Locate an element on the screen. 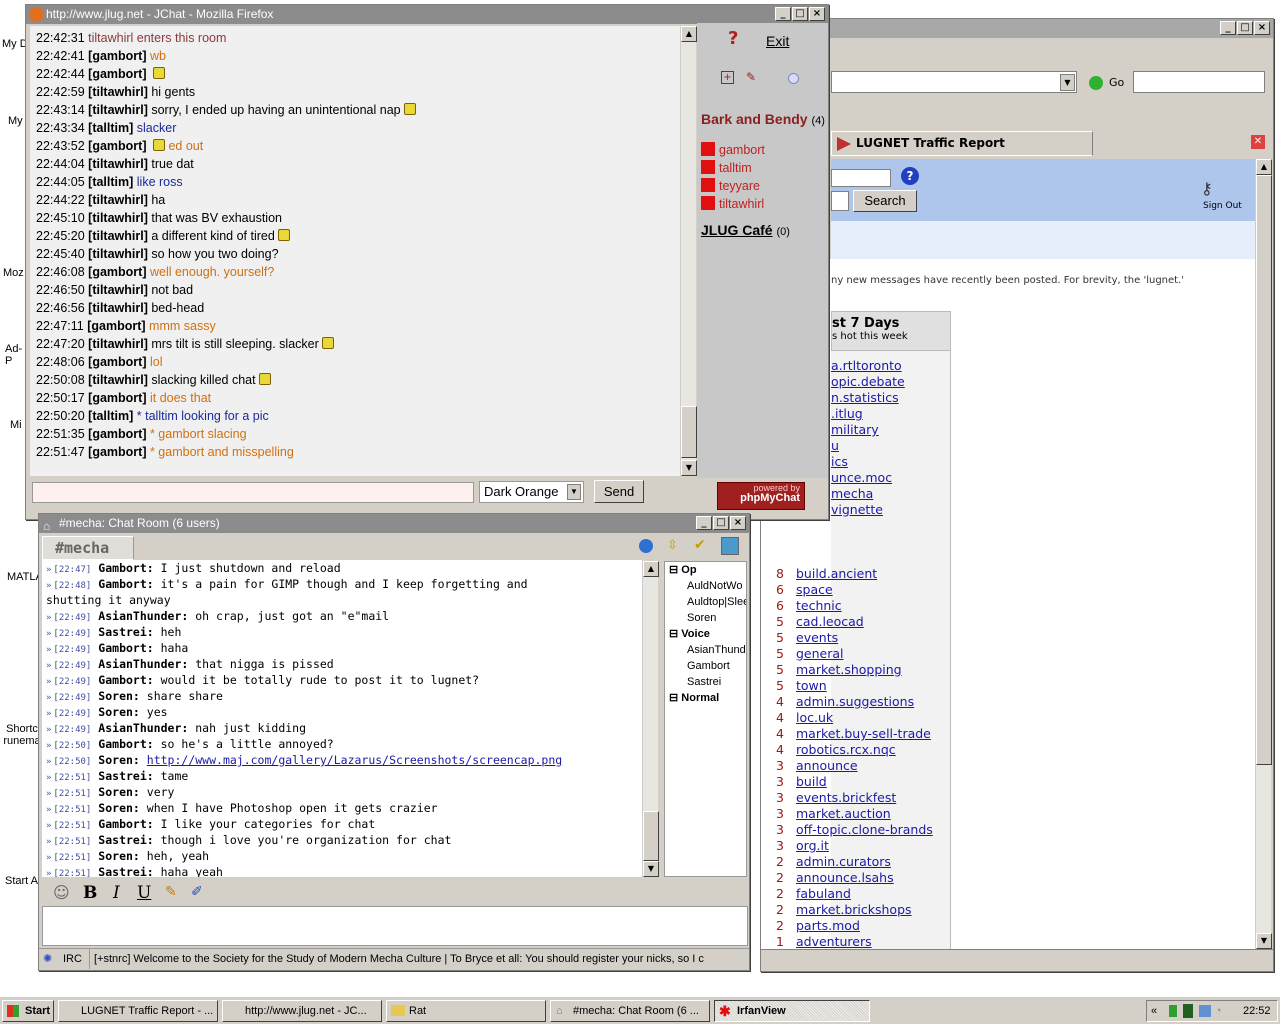 The image size is (1280, 1024). tray-expand-icon: « is located at coordinates (1154, 1011).